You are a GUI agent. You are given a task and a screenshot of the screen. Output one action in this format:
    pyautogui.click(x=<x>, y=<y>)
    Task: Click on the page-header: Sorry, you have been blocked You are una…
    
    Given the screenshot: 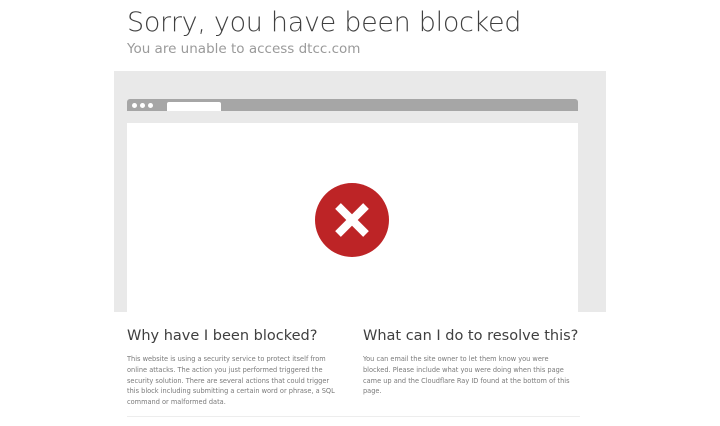 What is the action you would take?
    pyautogui.click(x=324, y=32)
    